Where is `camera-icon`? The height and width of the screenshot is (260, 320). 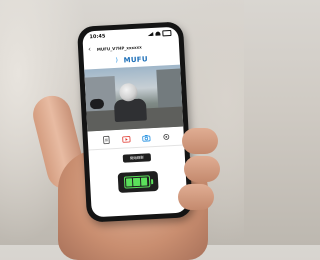
camera-icon is located at coordinates (146, 137).